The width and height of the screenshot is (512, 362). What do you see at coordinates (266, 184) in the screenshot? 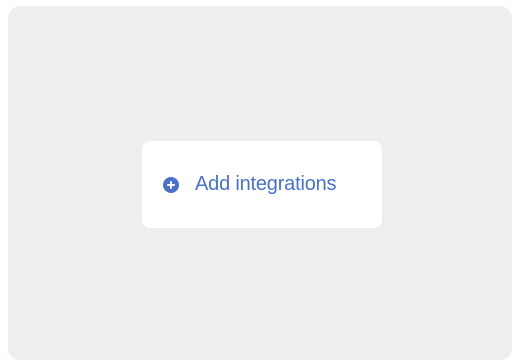
I see `add-integrations-label: Add integrations` at bounding box center [266, 184].